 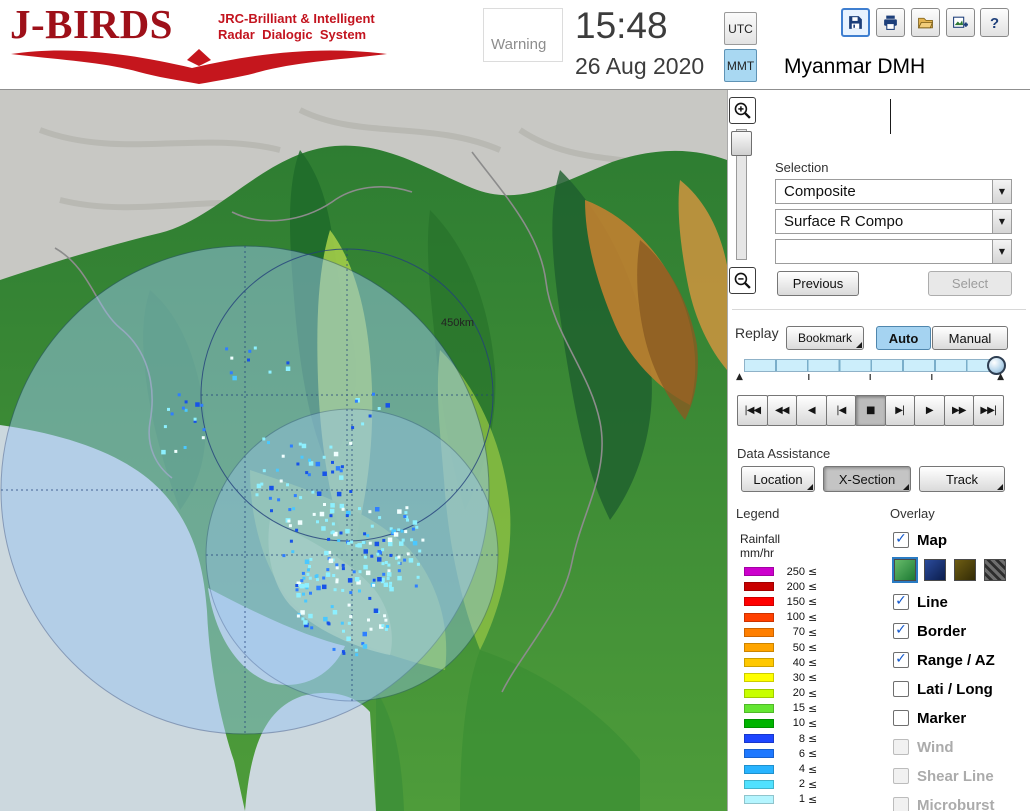 What do you see at coordinates (740, 65) in the screenshot?
I see `mmt-button: MMT` at bounding box center [740, 65].